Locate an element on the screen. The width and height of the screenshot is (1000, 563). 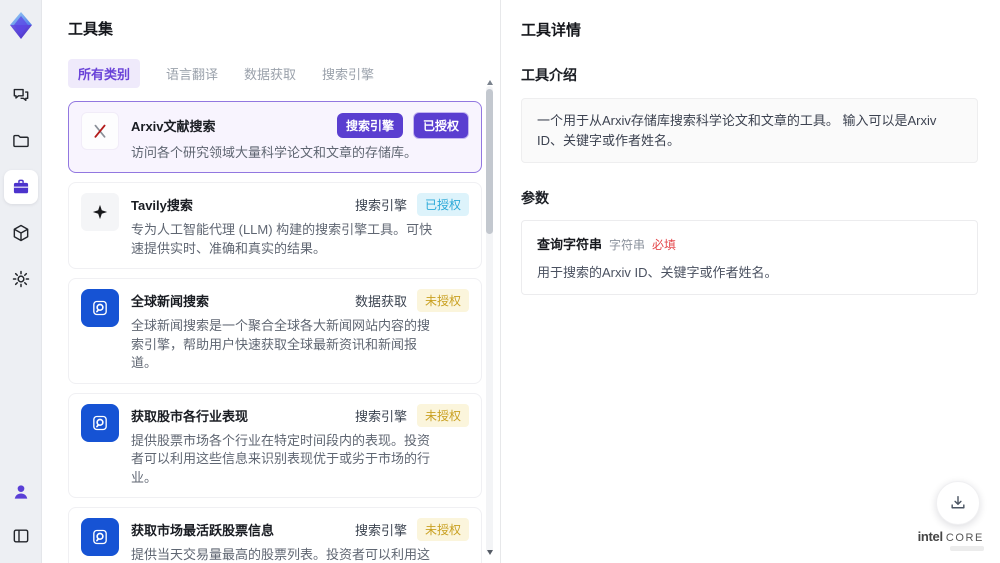
corner-widgets: intel core is located at coordinates (951, 516).